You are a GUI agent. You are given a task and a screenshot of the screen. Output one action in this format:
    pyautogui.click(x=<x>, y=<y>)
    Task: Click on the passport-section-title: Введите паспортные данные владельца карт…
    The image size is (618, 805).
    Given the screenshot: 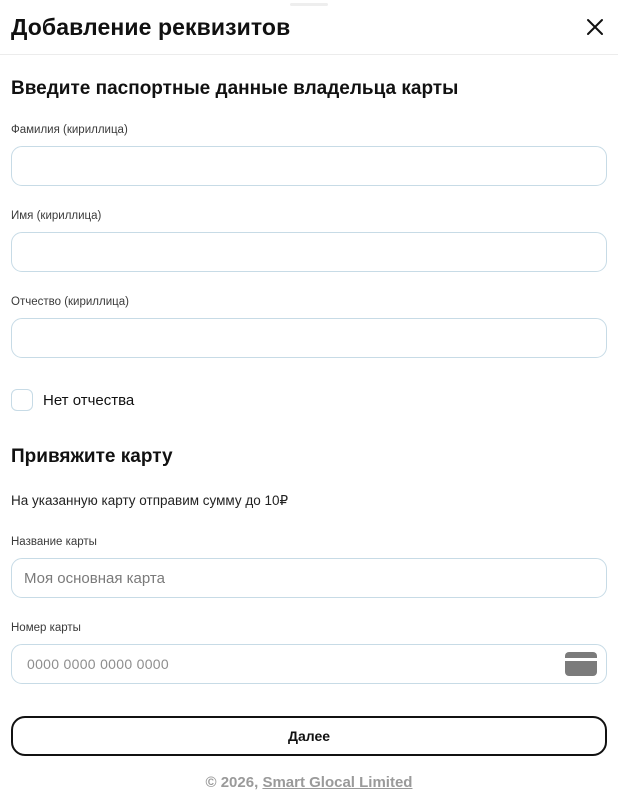 What is the action you would take?
    pyautogui.click(x=235, y=88)
    